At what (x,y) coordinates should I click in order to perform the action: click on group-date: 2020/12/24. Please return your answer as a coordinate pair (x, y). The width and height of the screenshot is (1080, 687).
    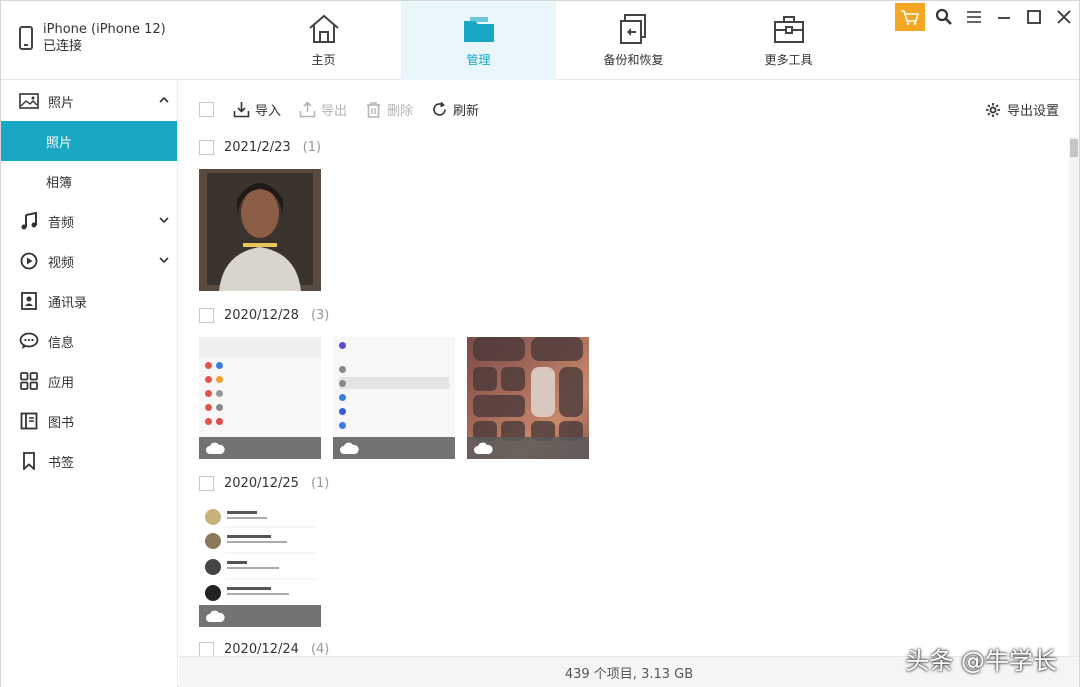
    Looking at the image, I should click on (261, 649).